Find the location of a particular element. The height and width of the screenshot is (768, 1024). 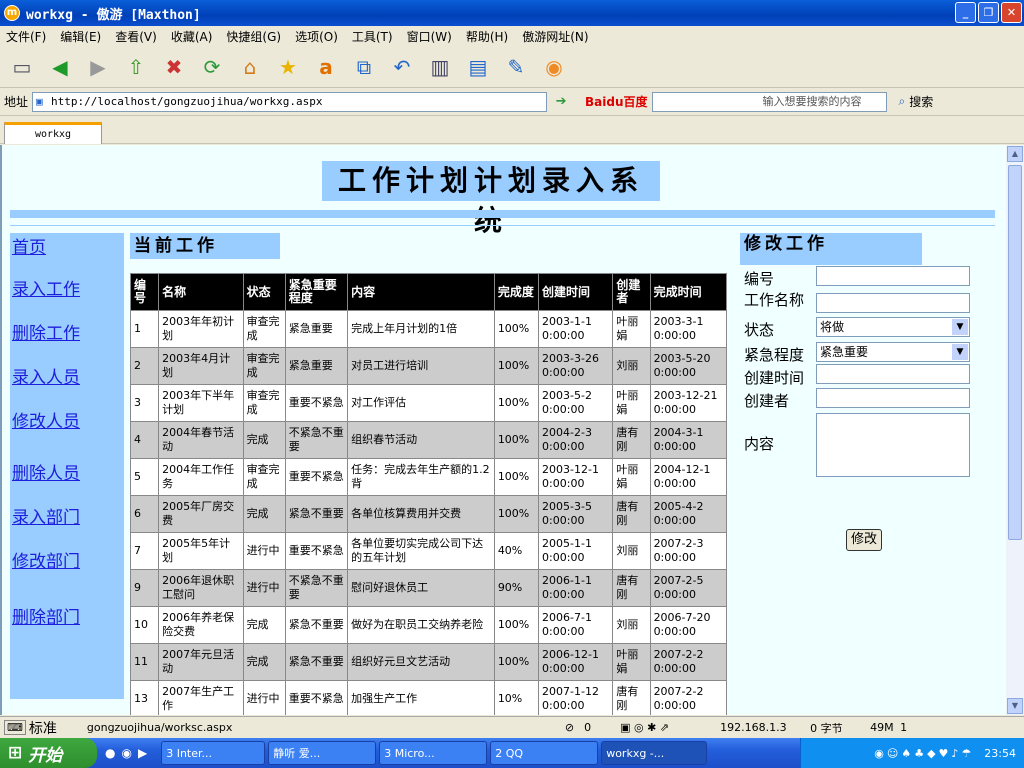

ime-icon: ⌨ is located at coordinates (15, 727).